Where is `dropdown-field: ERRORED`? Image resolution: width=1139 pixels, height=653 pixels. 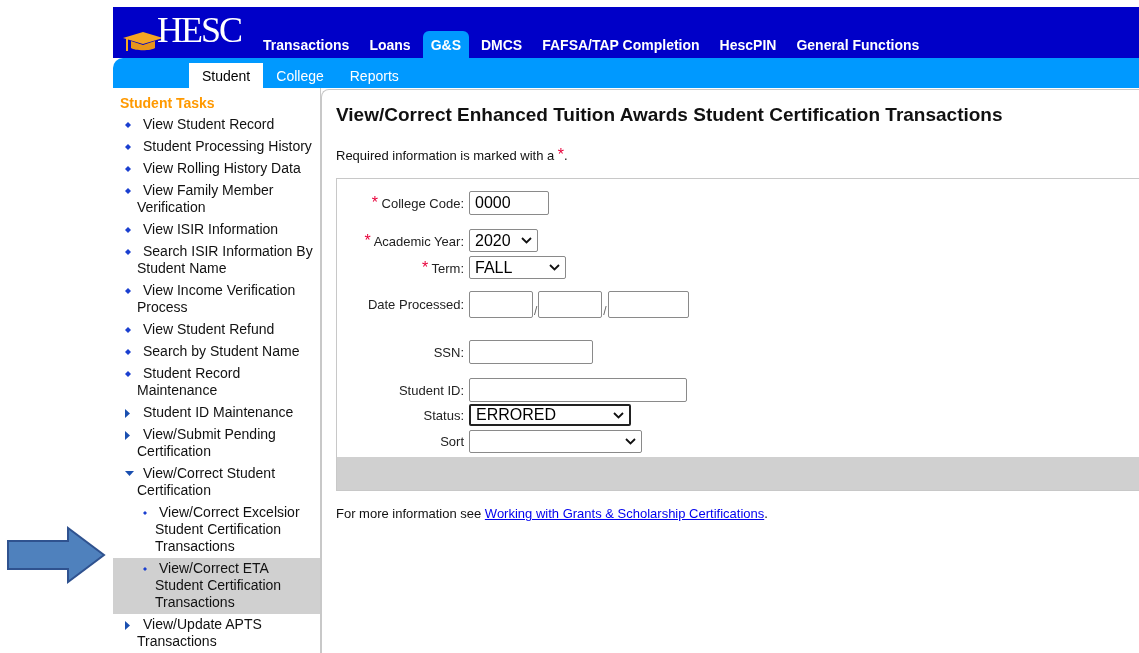 dropdown-field: ERRORED is located at coordinates (550, 415).